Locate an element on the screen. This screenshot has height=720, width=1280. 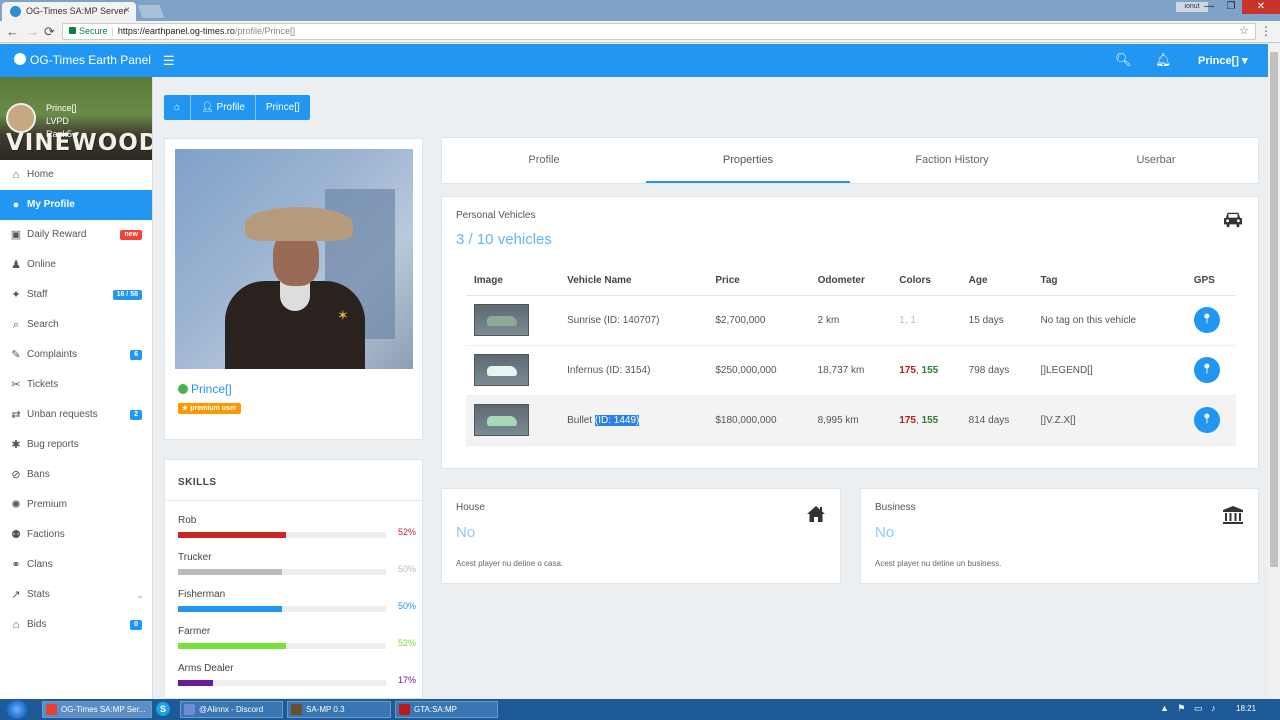
tab-properties: Properties is located at coordinates (748, 160).